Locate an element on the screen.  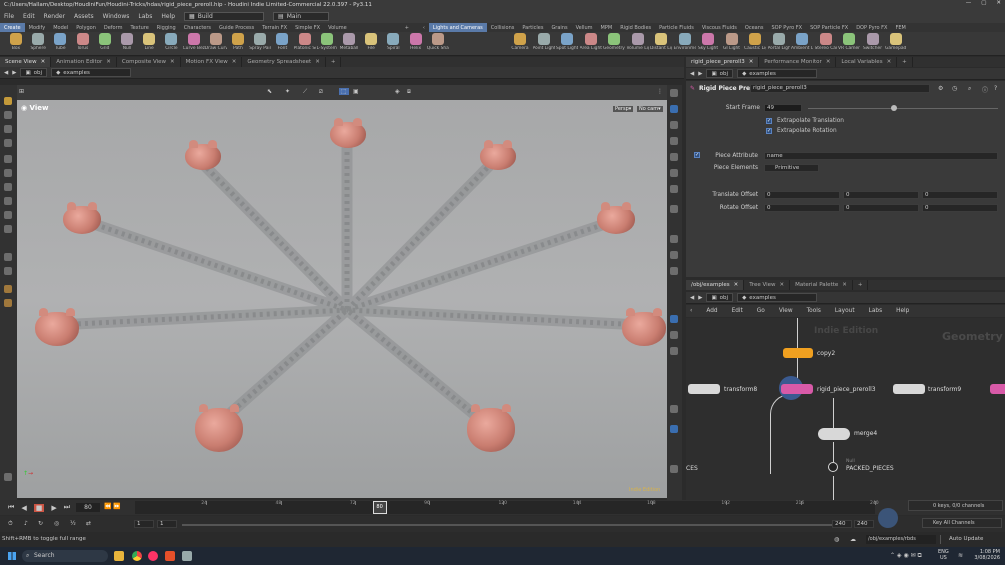
shelf-tab-terrain-fx: Terrain FX is located at coordinates (274, 27).